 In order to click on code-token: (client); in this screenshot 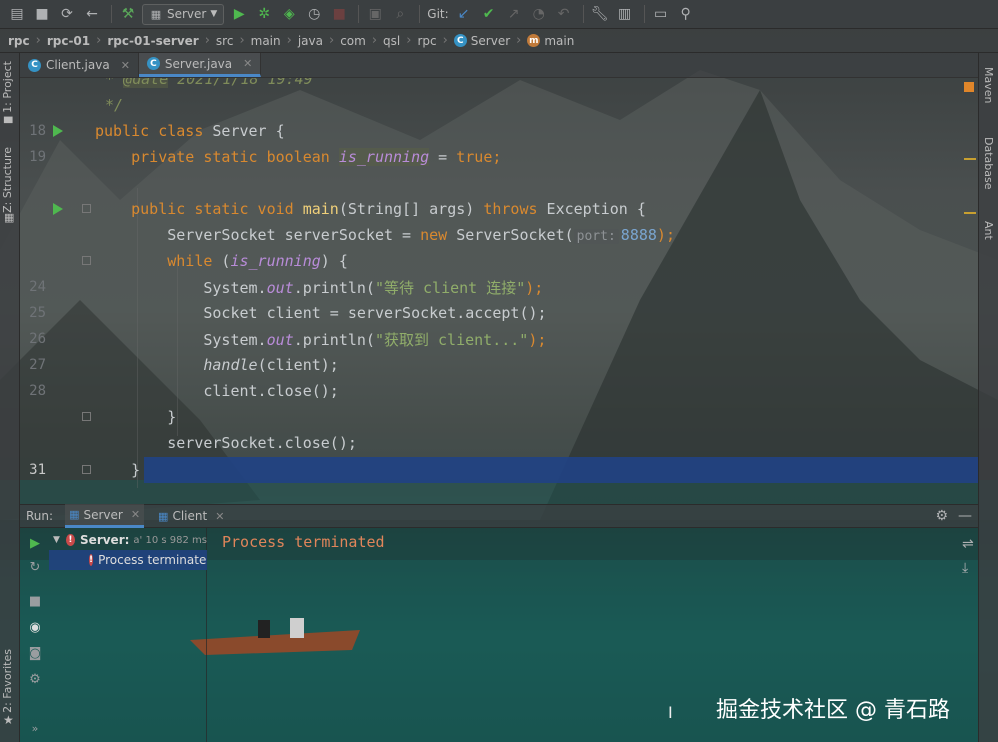, I will do `click(298, 365)`.